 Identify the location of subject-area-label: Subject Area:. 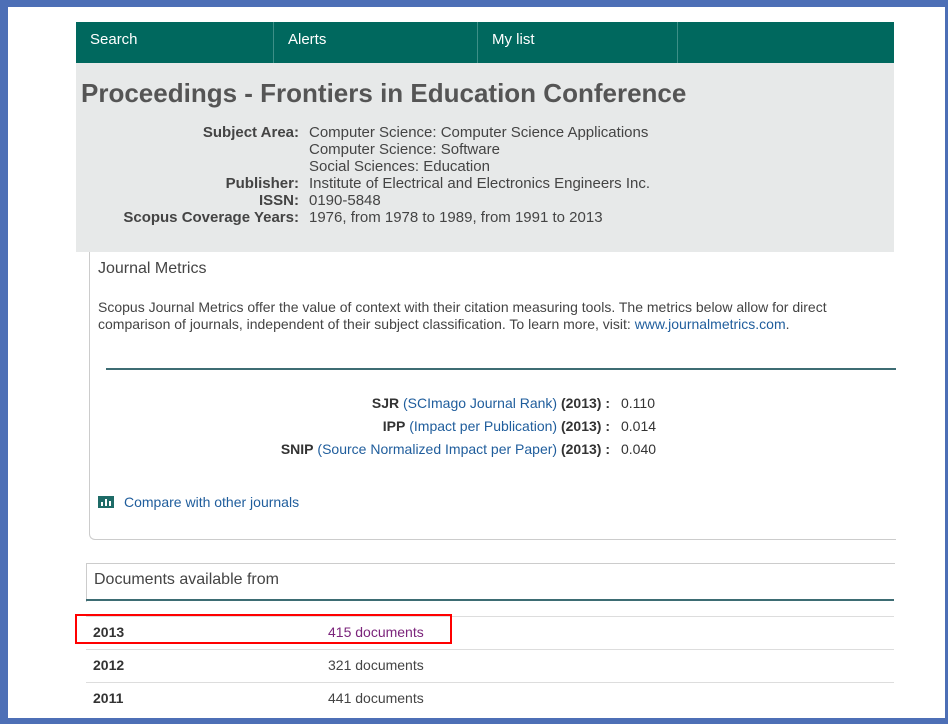
(250, 132).